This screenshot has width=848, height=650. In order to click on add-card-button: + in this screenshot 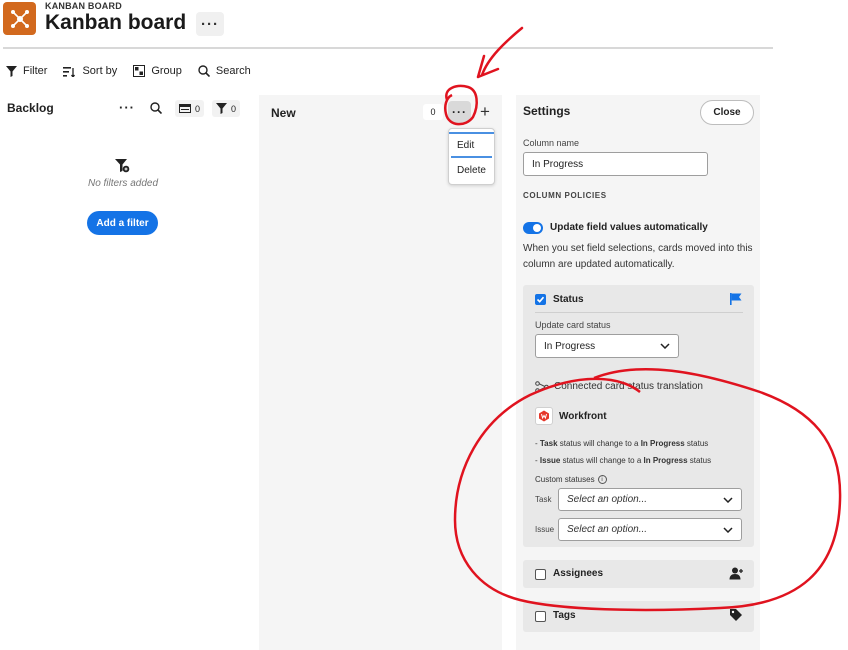, I will do `click(485, 111)`.